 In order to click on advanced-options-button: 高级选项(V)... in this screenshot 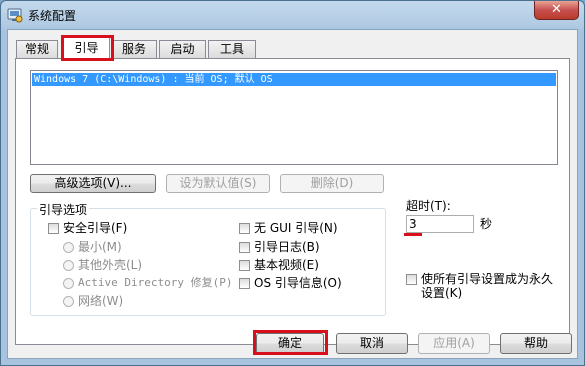, I will do `click(93, 183)`.